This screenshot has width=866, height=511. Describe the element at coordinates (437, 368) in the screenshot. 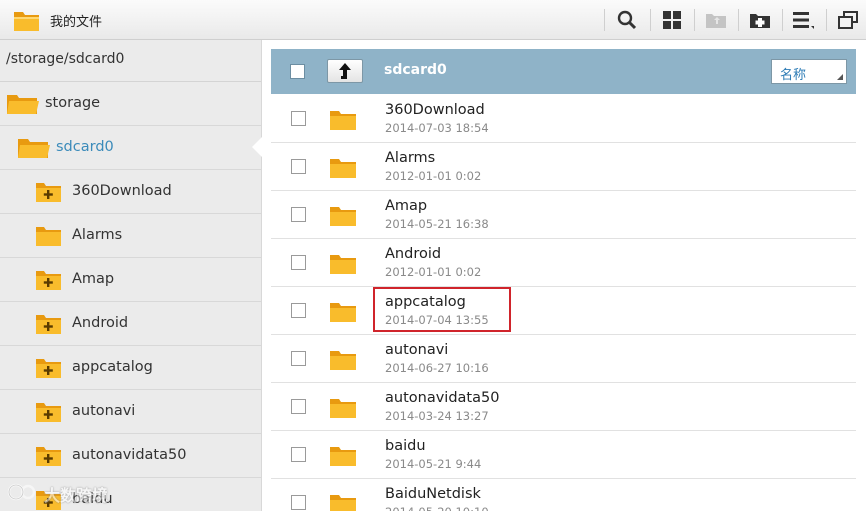

I see `file-date: 2014-06-27 10:16` at that location.